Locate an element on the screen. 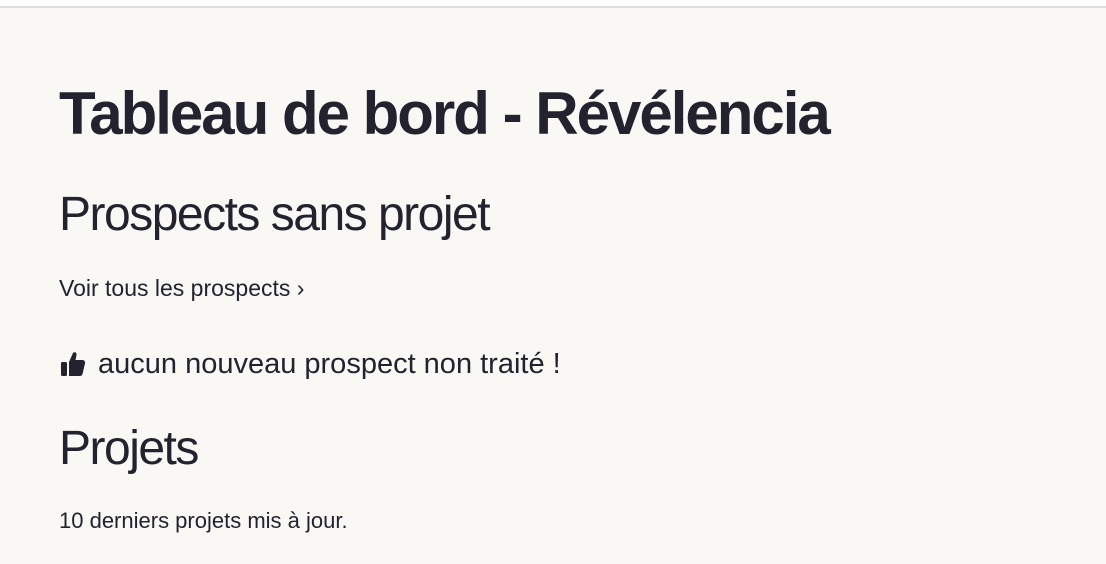 This screenshot has height=564, width=1106. empty-message: aucun nouveau prospect non traité ! is located at coordinates (329, 364).